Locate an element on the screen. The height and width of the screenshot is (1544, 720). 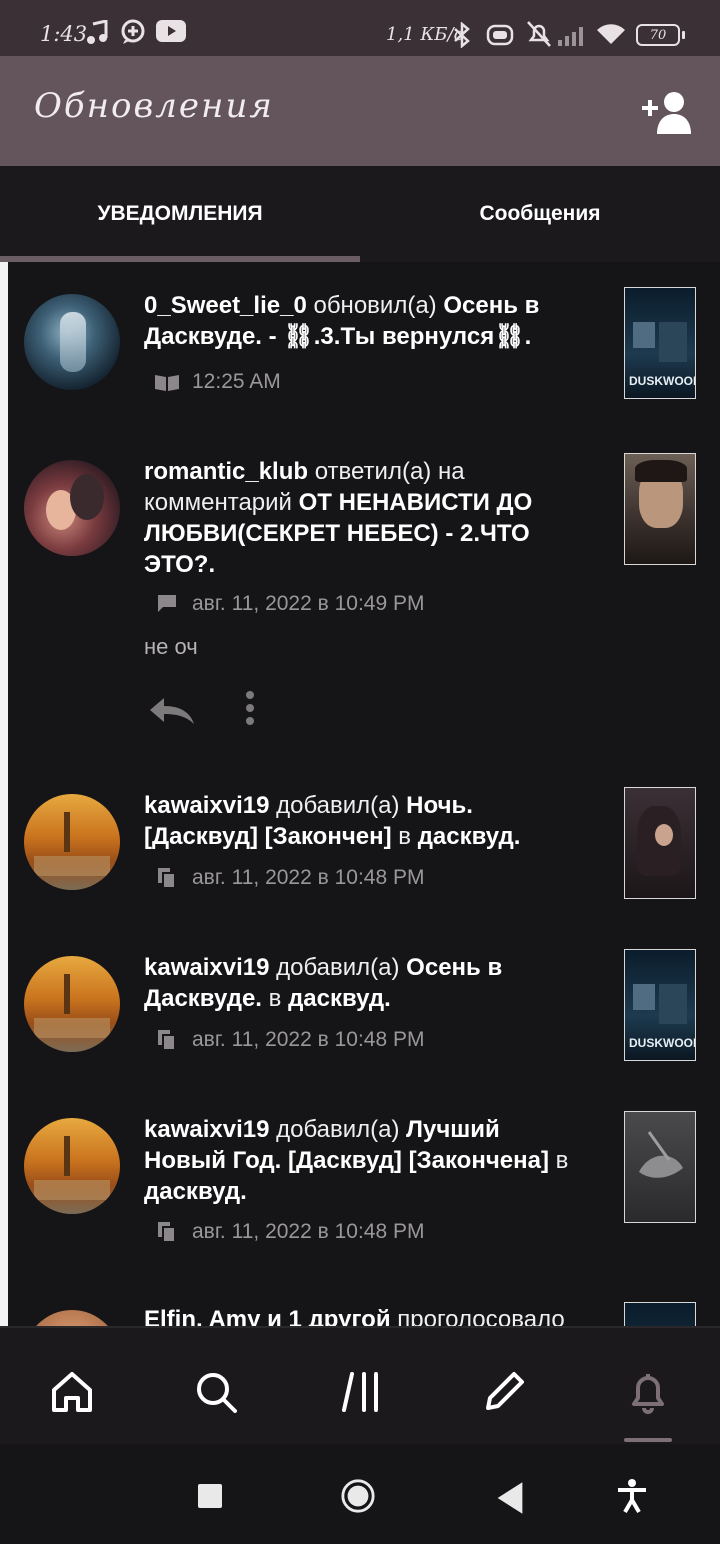
bottom-navigation is located at coordinates (360, 1385).